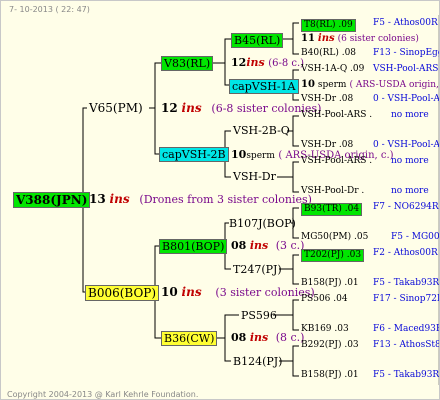 Image resolution: width=440 pixels, height=400 pixels. What do you see at coordinates (116, 108) in the screenshot?
I see `gen1-queen-1: V65(PM)` at bounding box center [116, 108].